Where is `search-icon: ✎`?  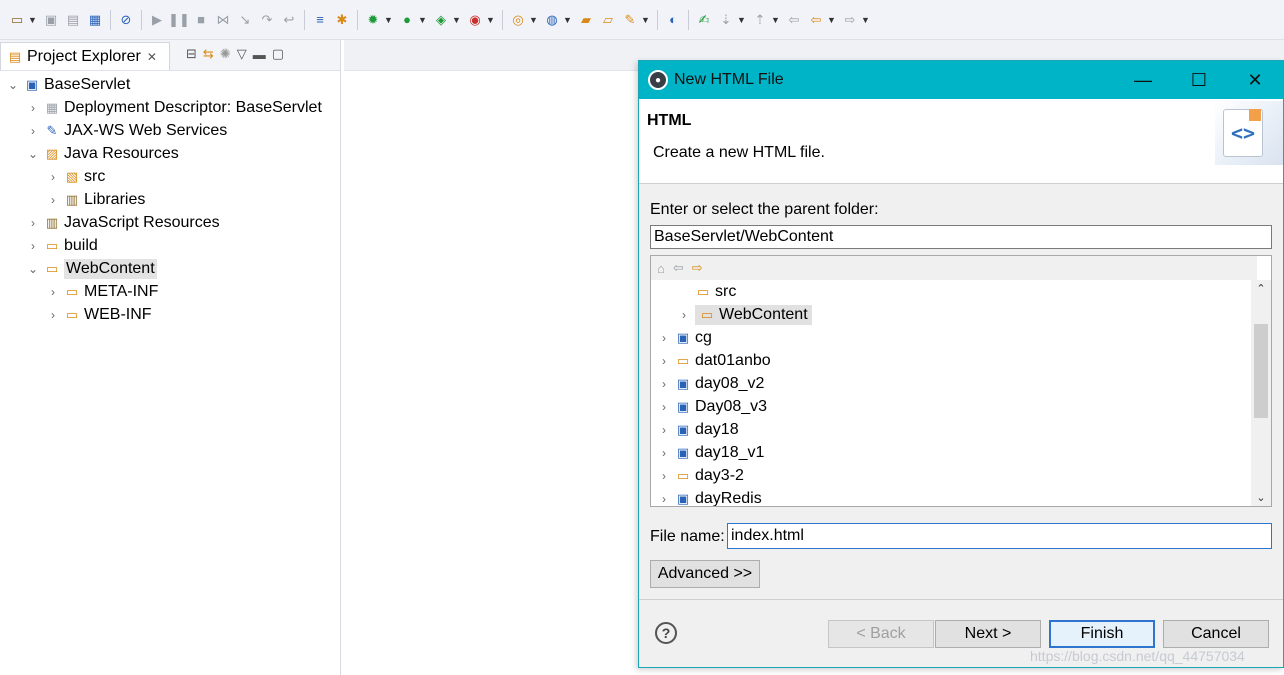 search-icon: ✎ is located at coordinates (630, 20).